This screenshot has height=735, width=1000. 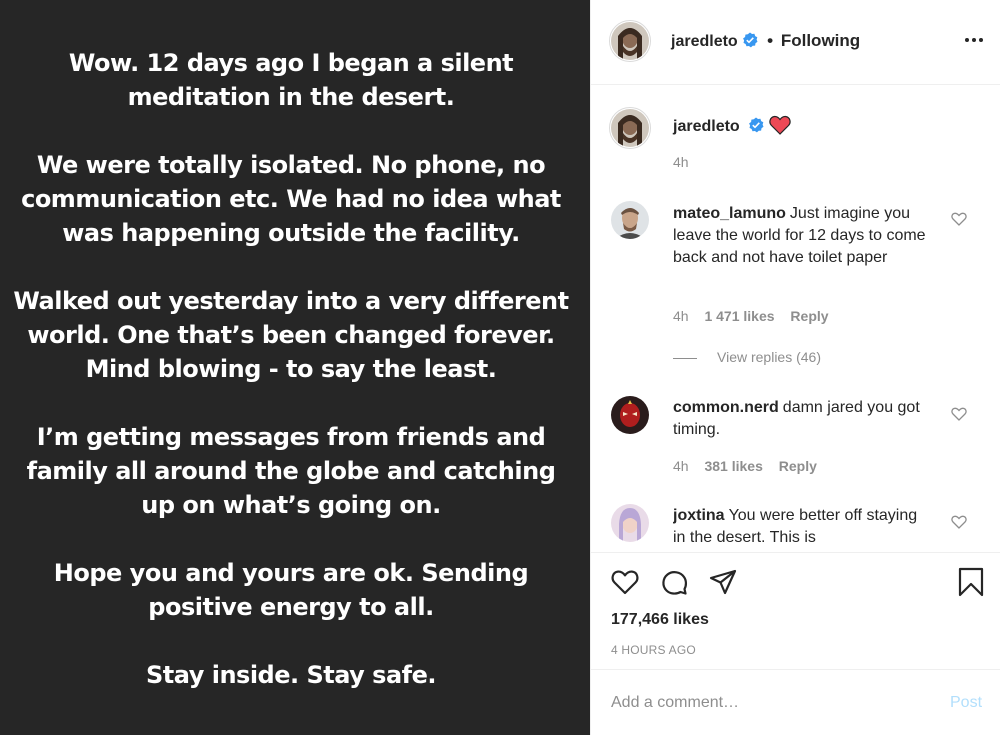 I want to click on action-bar: 177,466 likes 4 HOURS AGO, so click(x=795, y=611).